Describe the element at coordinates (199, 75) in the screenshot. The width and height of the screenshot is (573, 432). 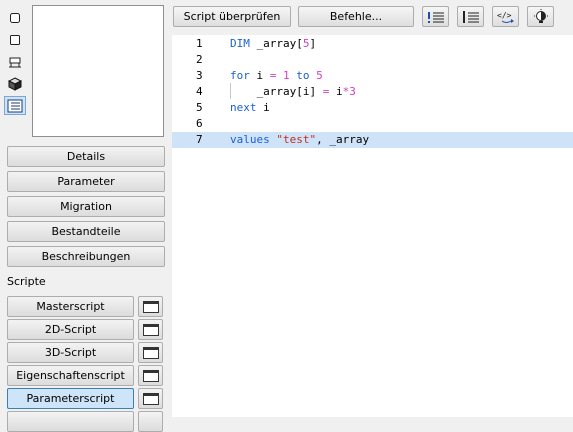
I see `line-number: 3` at that location.